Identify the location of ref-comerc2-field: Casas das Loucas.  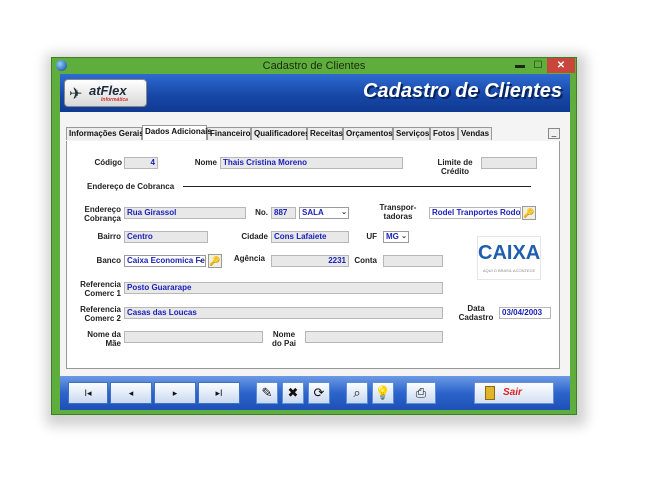
(283, 313).